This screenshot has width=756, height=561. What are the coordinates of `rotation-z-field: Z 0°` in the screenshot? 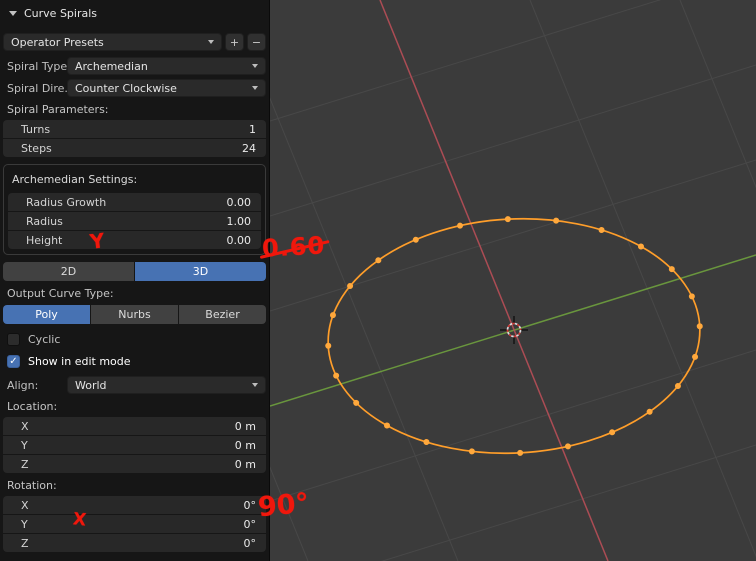 It's located at (134, 543).